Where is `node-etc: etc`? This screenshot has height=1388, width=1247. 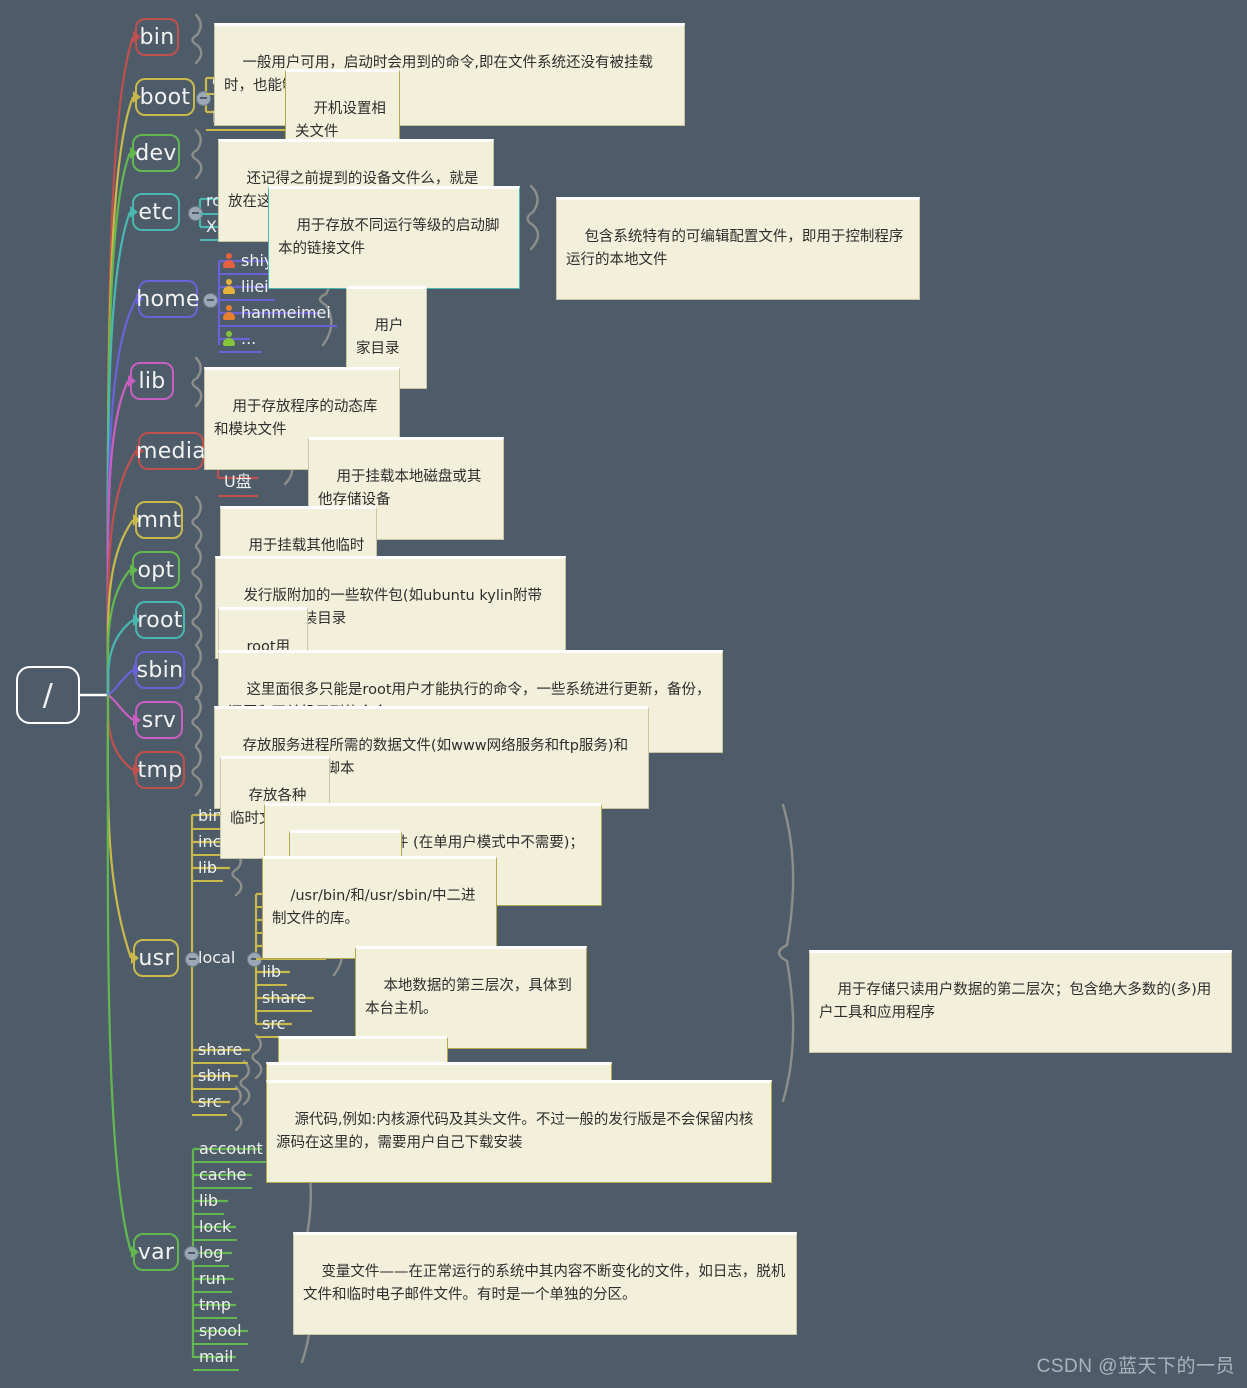
node-etc: etc is located at coordinates (156, 212).